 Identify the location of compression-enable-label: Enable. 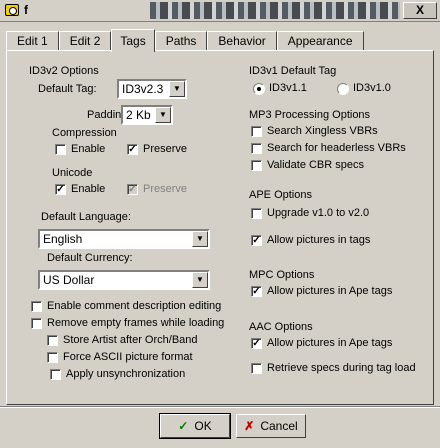
(88, 149).